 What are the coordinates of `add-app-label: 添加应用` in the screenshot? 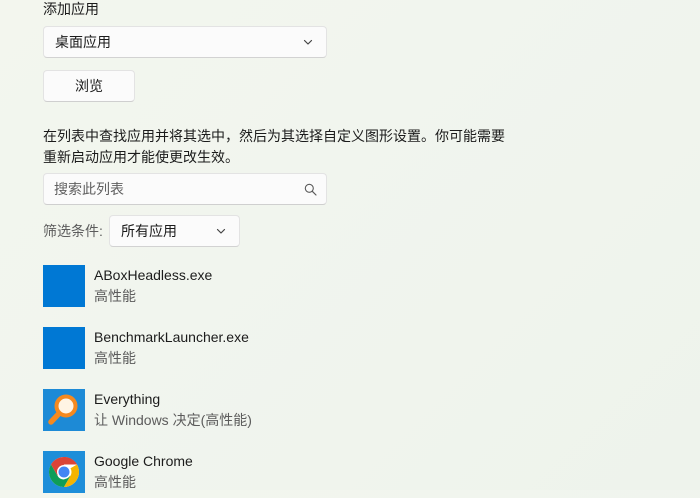 It's located at (71, 9).